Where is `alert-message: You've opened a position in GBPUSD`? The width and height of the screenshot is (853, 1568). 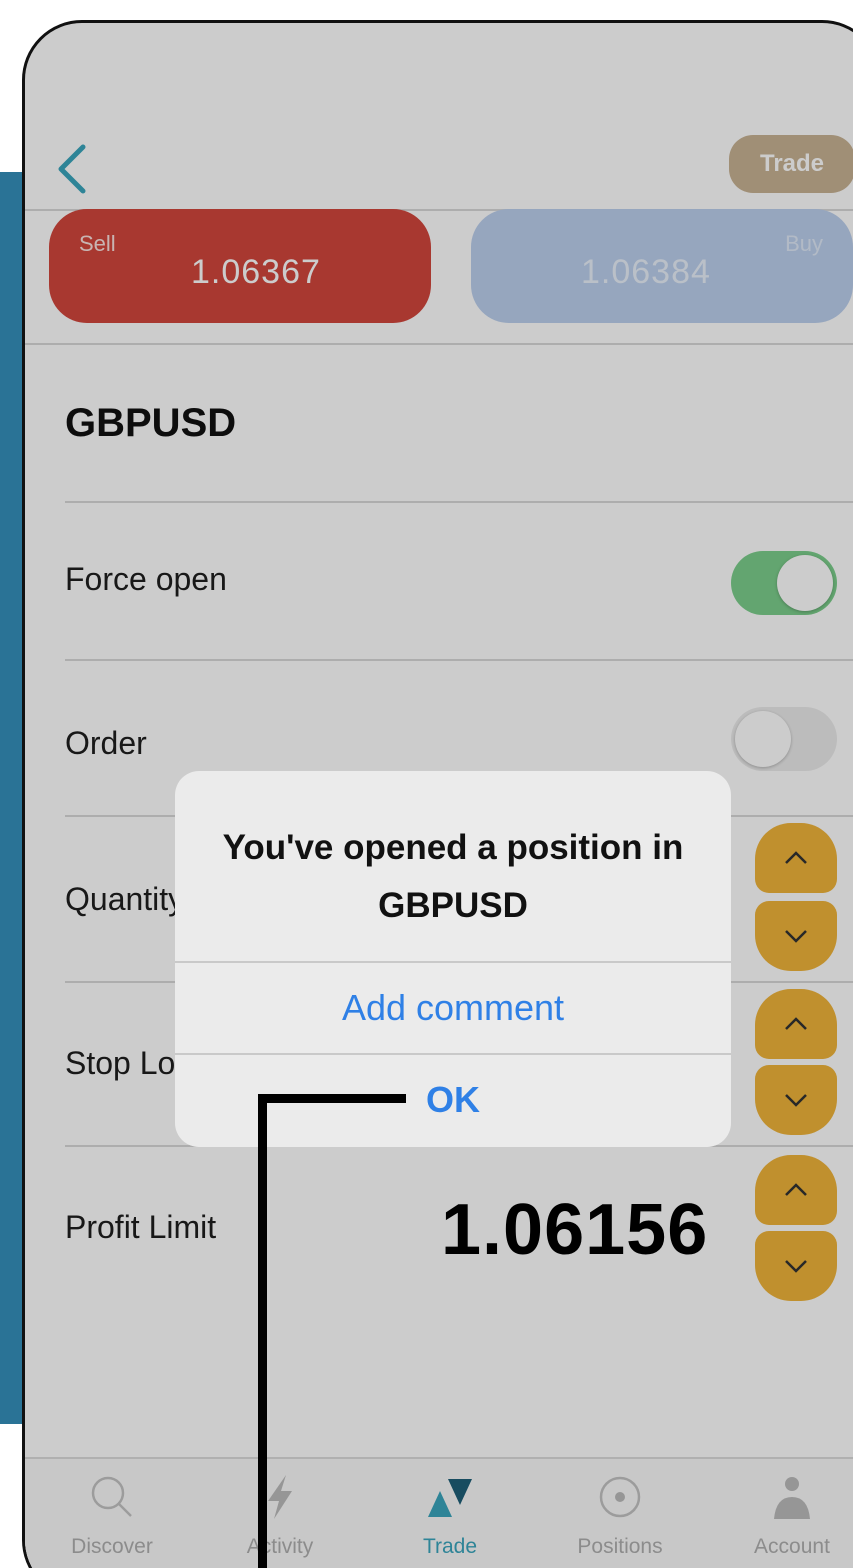 alert-message: You've opened a position in GBPUSD is located at coordinates (453, 876).